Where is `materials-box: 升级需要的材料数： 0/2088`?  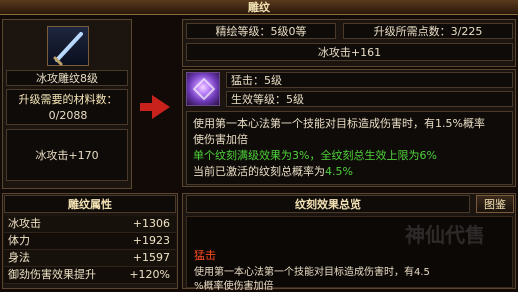 materials-box: 升级需要的材料数： 0/2088 is located at coordinates (67, 107).